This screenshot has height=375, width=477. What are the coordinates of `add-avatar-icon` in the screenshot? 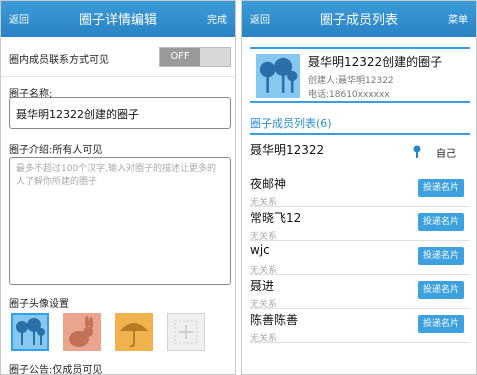 It's located at (186, 332).